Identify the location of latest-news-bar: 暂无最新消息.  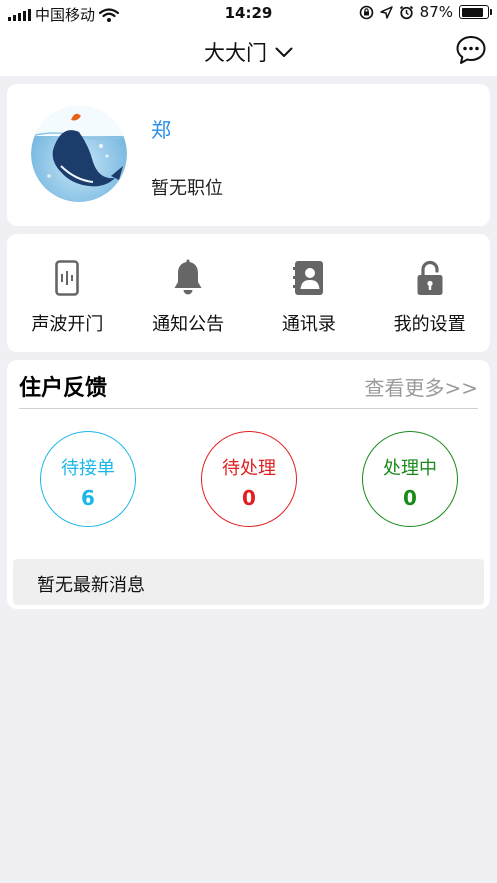
(248, 582).